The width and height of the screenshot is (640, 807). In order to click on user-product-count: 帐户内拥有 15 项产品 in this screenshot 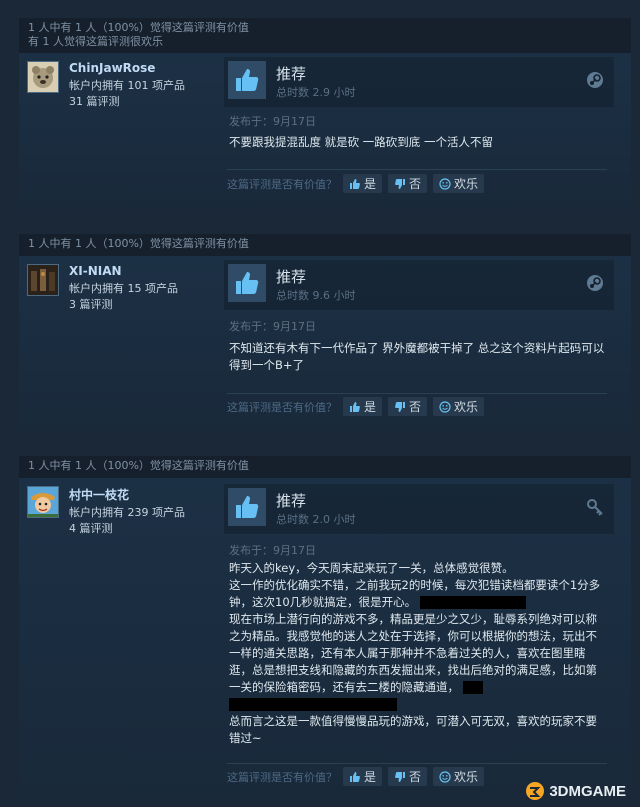, I will do `click(123, 288)`.